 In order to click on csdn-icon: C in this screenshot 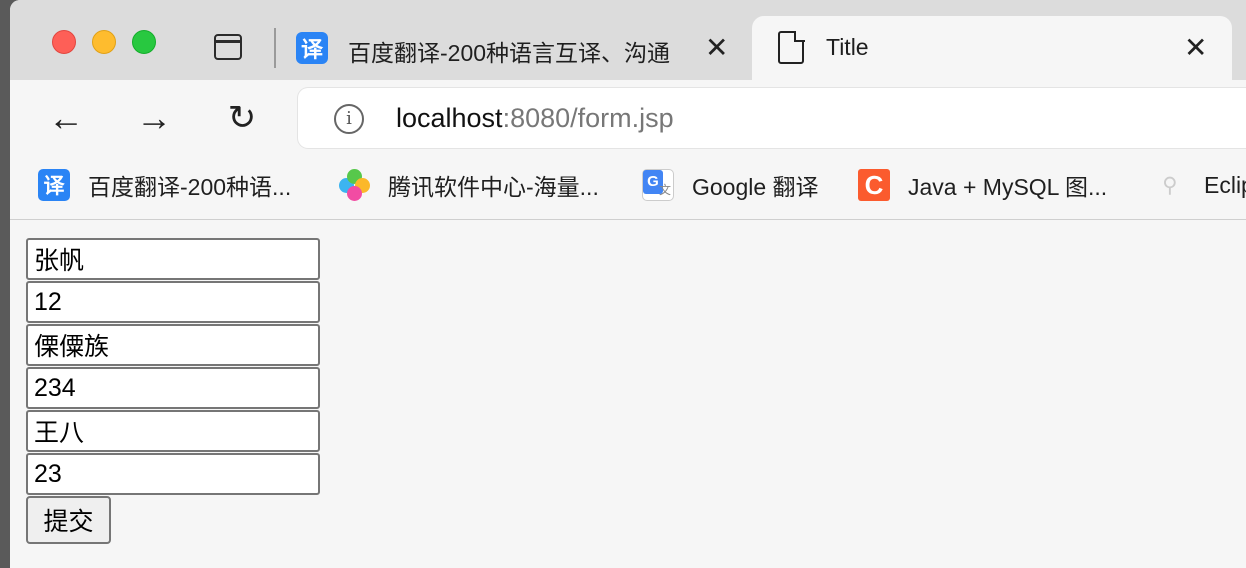, I will do `click(874, 185)`.